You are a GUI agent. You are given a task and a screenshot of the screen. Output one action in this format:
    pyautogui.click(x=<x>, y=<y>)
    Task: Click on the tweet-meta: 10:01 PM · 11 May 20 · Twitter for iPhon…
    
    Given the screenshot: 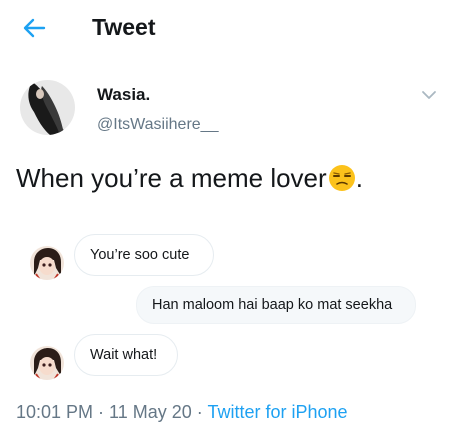 What is the action you would take?
    pyautogui.click(x=182, y=412)
    